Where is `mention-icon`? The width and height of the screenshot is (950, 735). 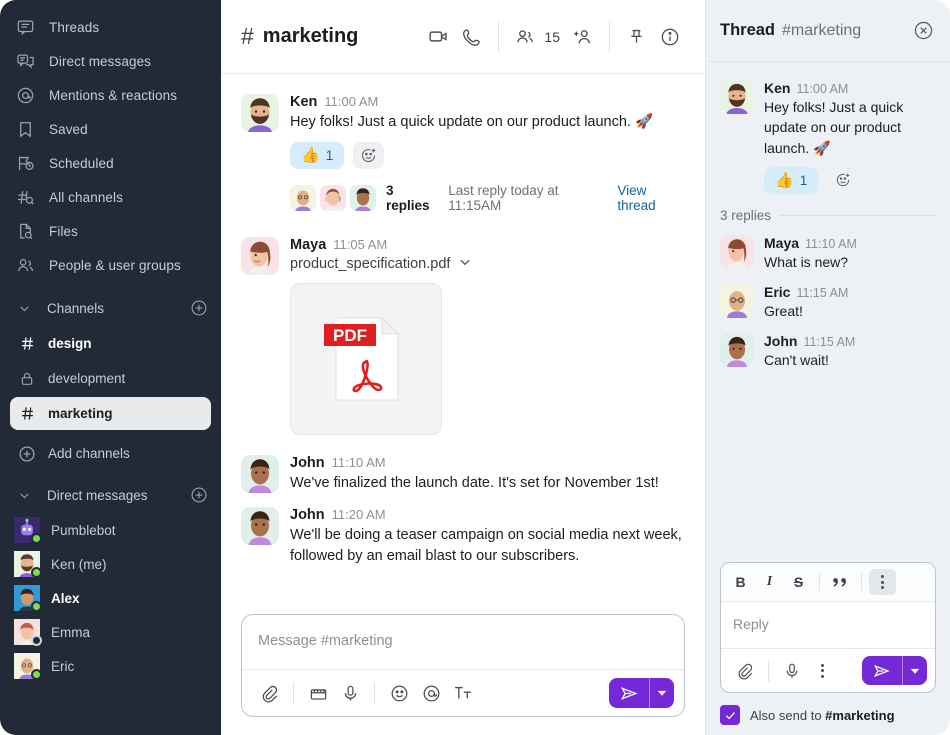 mention-icon is located at coordinates (431, 693).